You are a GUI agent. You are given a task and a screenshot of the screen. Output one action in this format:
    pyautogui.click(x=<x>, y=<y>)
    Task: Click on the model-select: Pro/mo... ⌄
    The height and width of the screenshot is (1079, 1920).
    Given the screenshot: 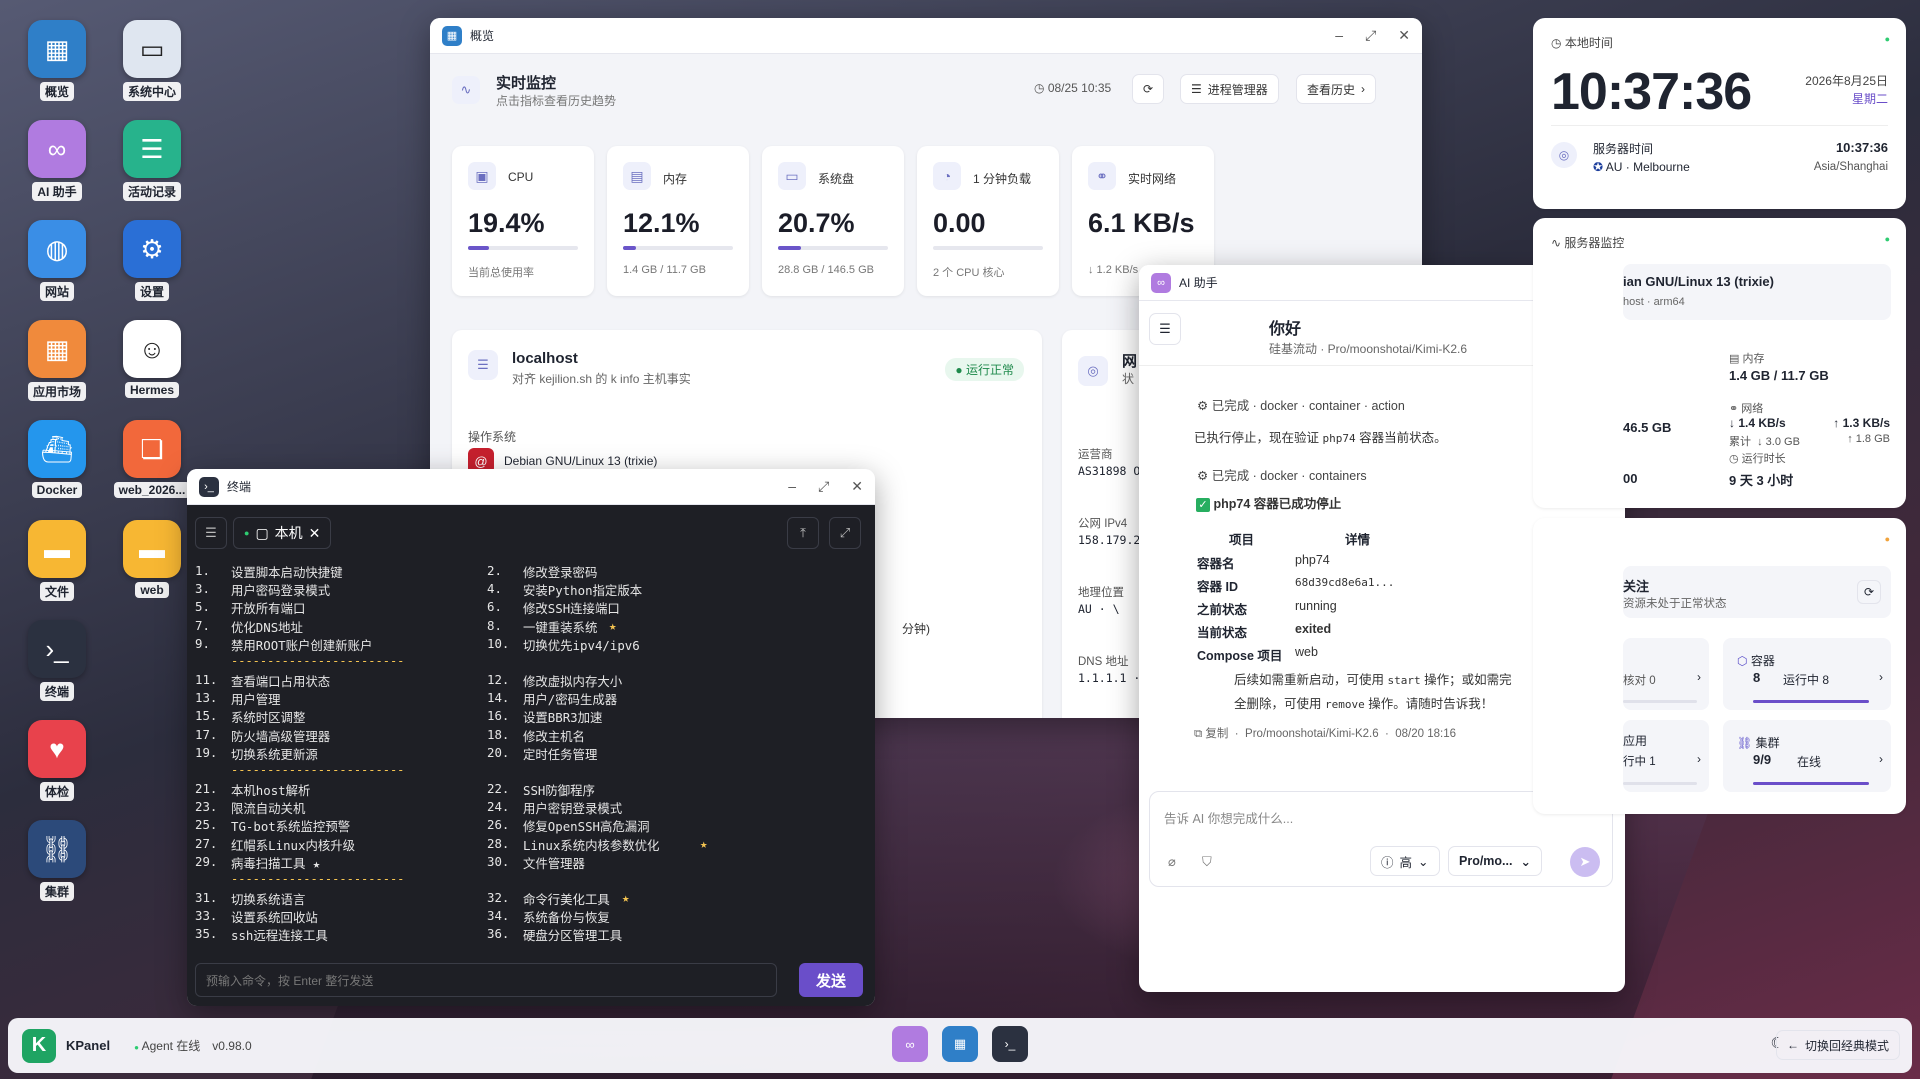 What is the action you would take?
    pyautogui.click(x=1495, y=861)
    